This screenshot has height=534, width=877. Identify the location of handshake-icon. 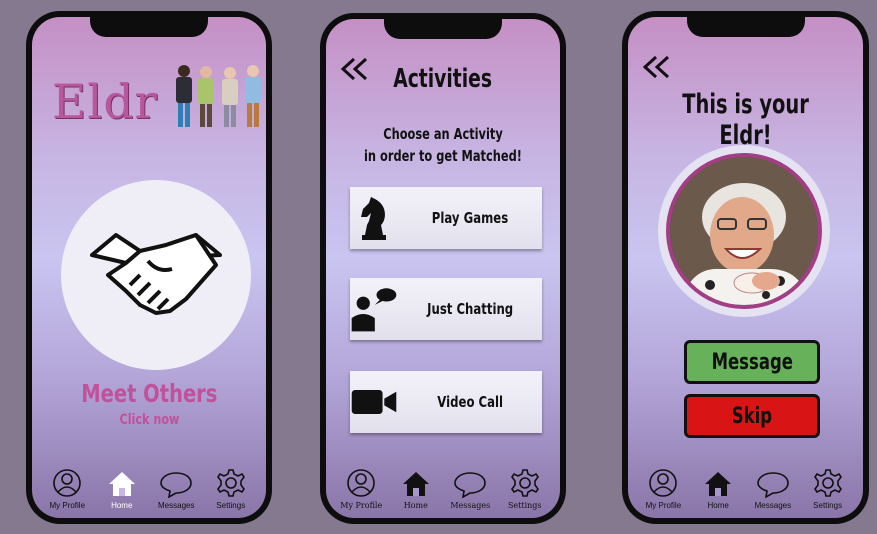
(156, 274).